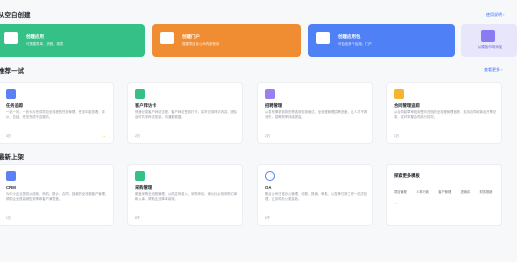 The height and width of the screenshot is (262, 517). Describe the element at coordinates (381, 40) in the screenshot. I see `create-package-card: 创建应用包 可包含多个应用、门户` at that location.